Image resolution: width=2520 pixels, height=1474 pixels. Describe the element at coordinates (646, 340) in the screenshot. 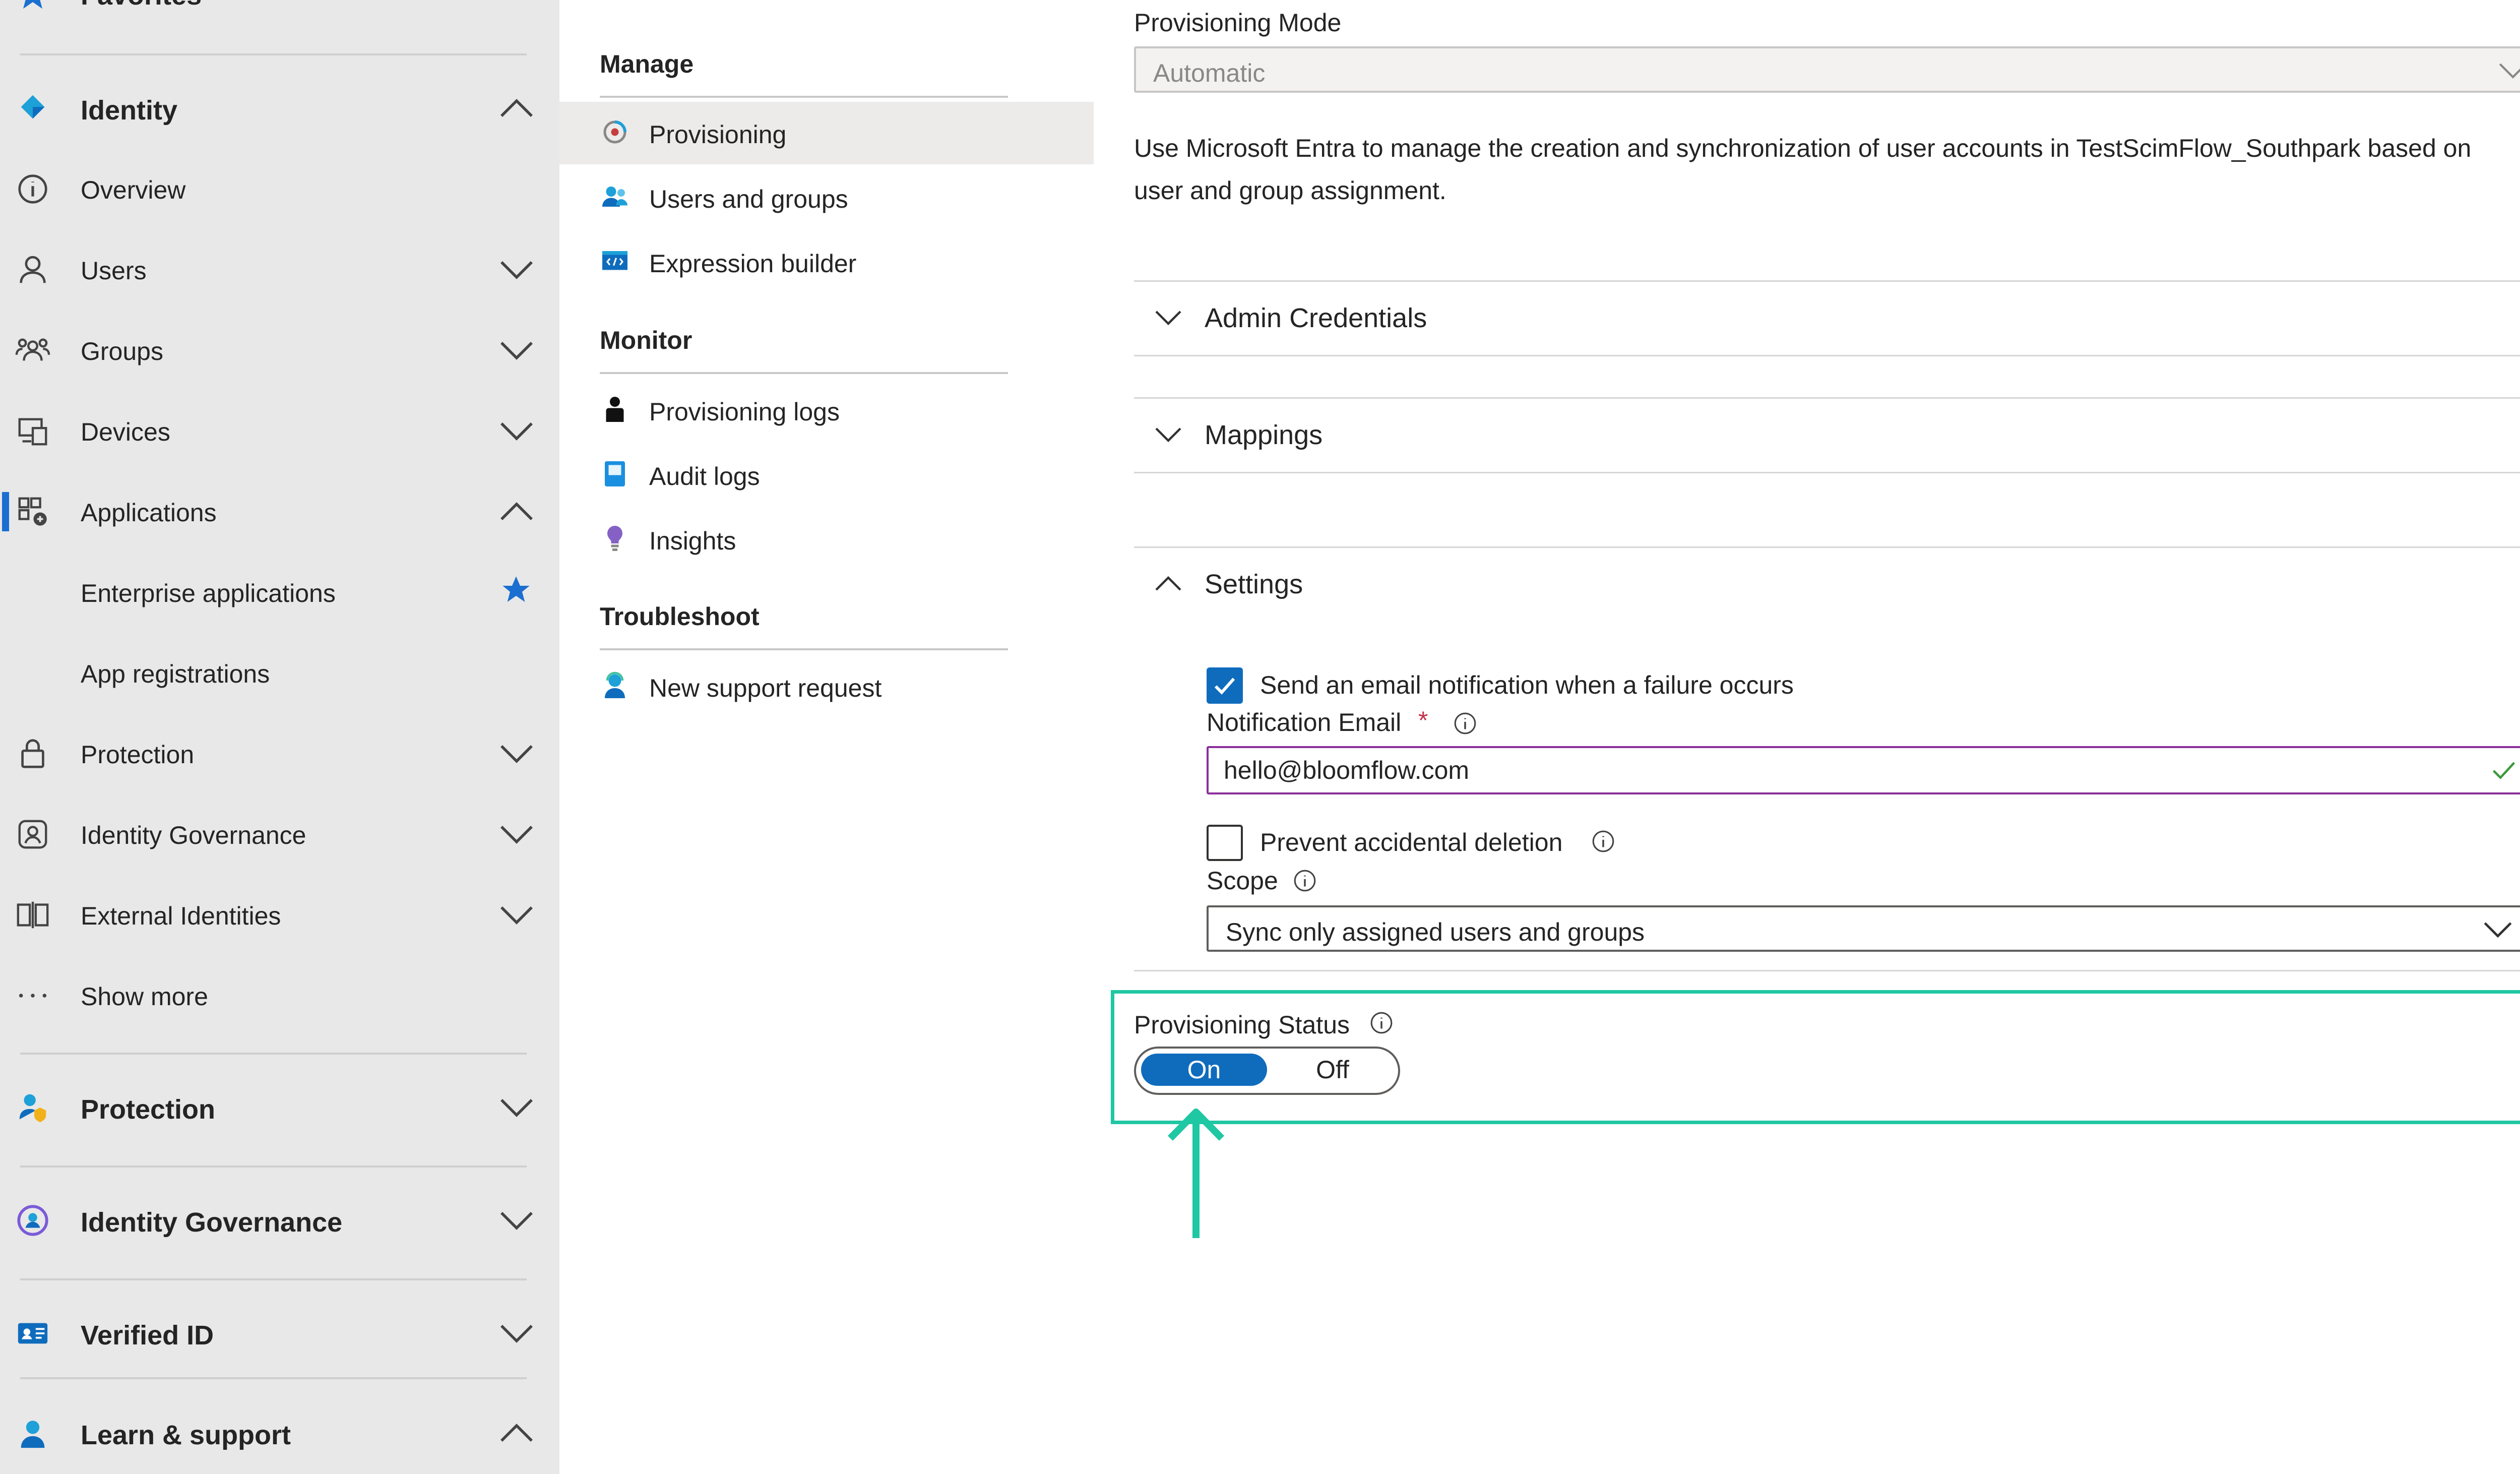

I see `menu-heading-monitor: Monitor` at that location.